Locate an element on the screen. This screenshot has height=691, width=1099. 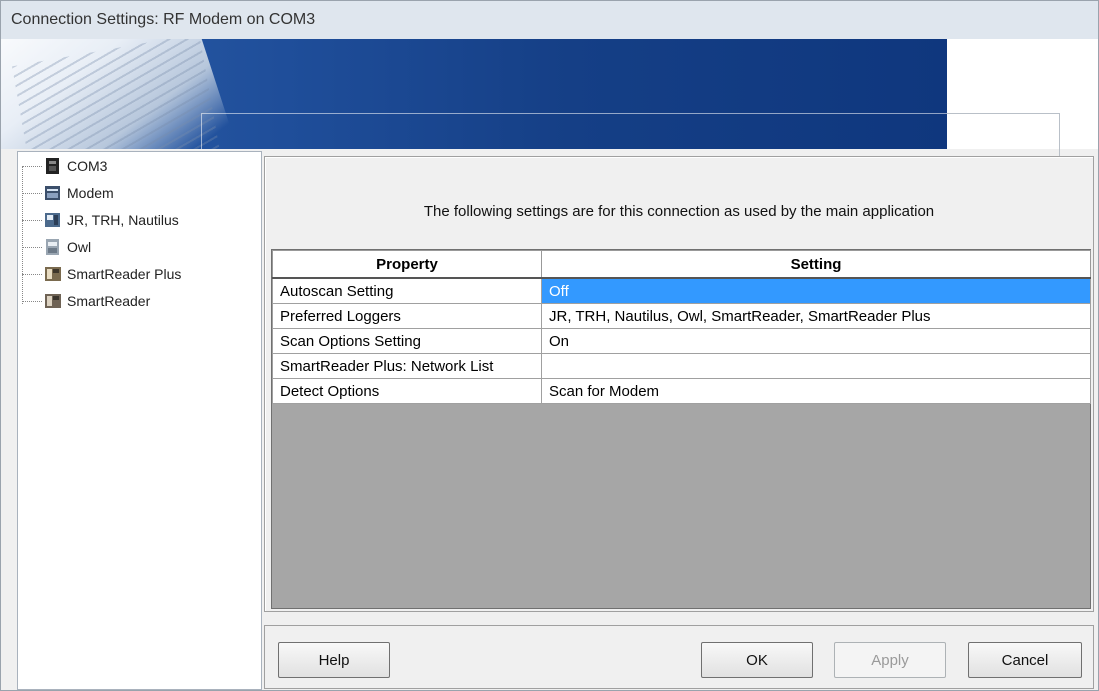
tree-item-label: JR, TRH, Nautilus is located at coordinates (123, 220).